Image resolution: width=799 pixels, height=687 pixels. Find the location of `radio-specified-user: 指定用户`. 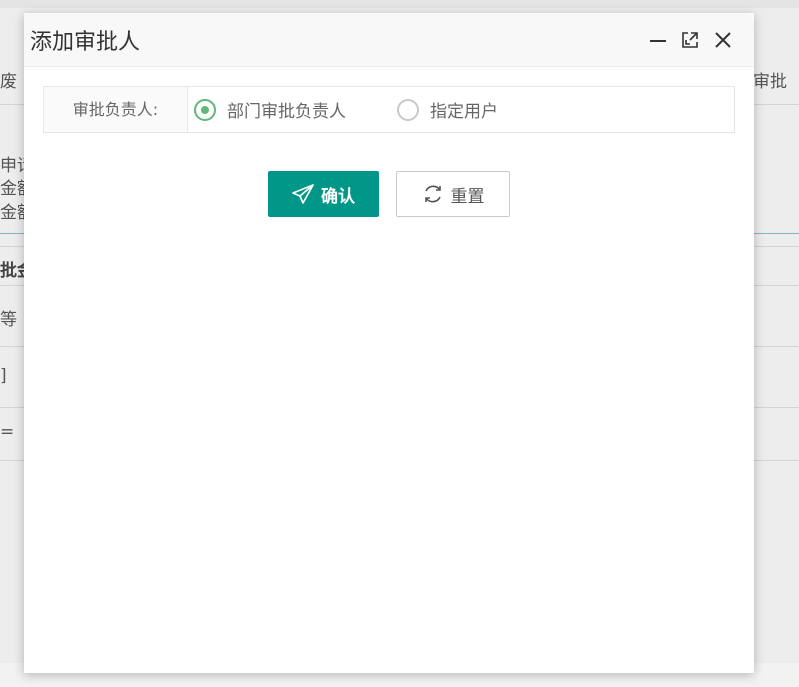

radio-specified-user: 指定用户 is located at coordinates (447, 109).